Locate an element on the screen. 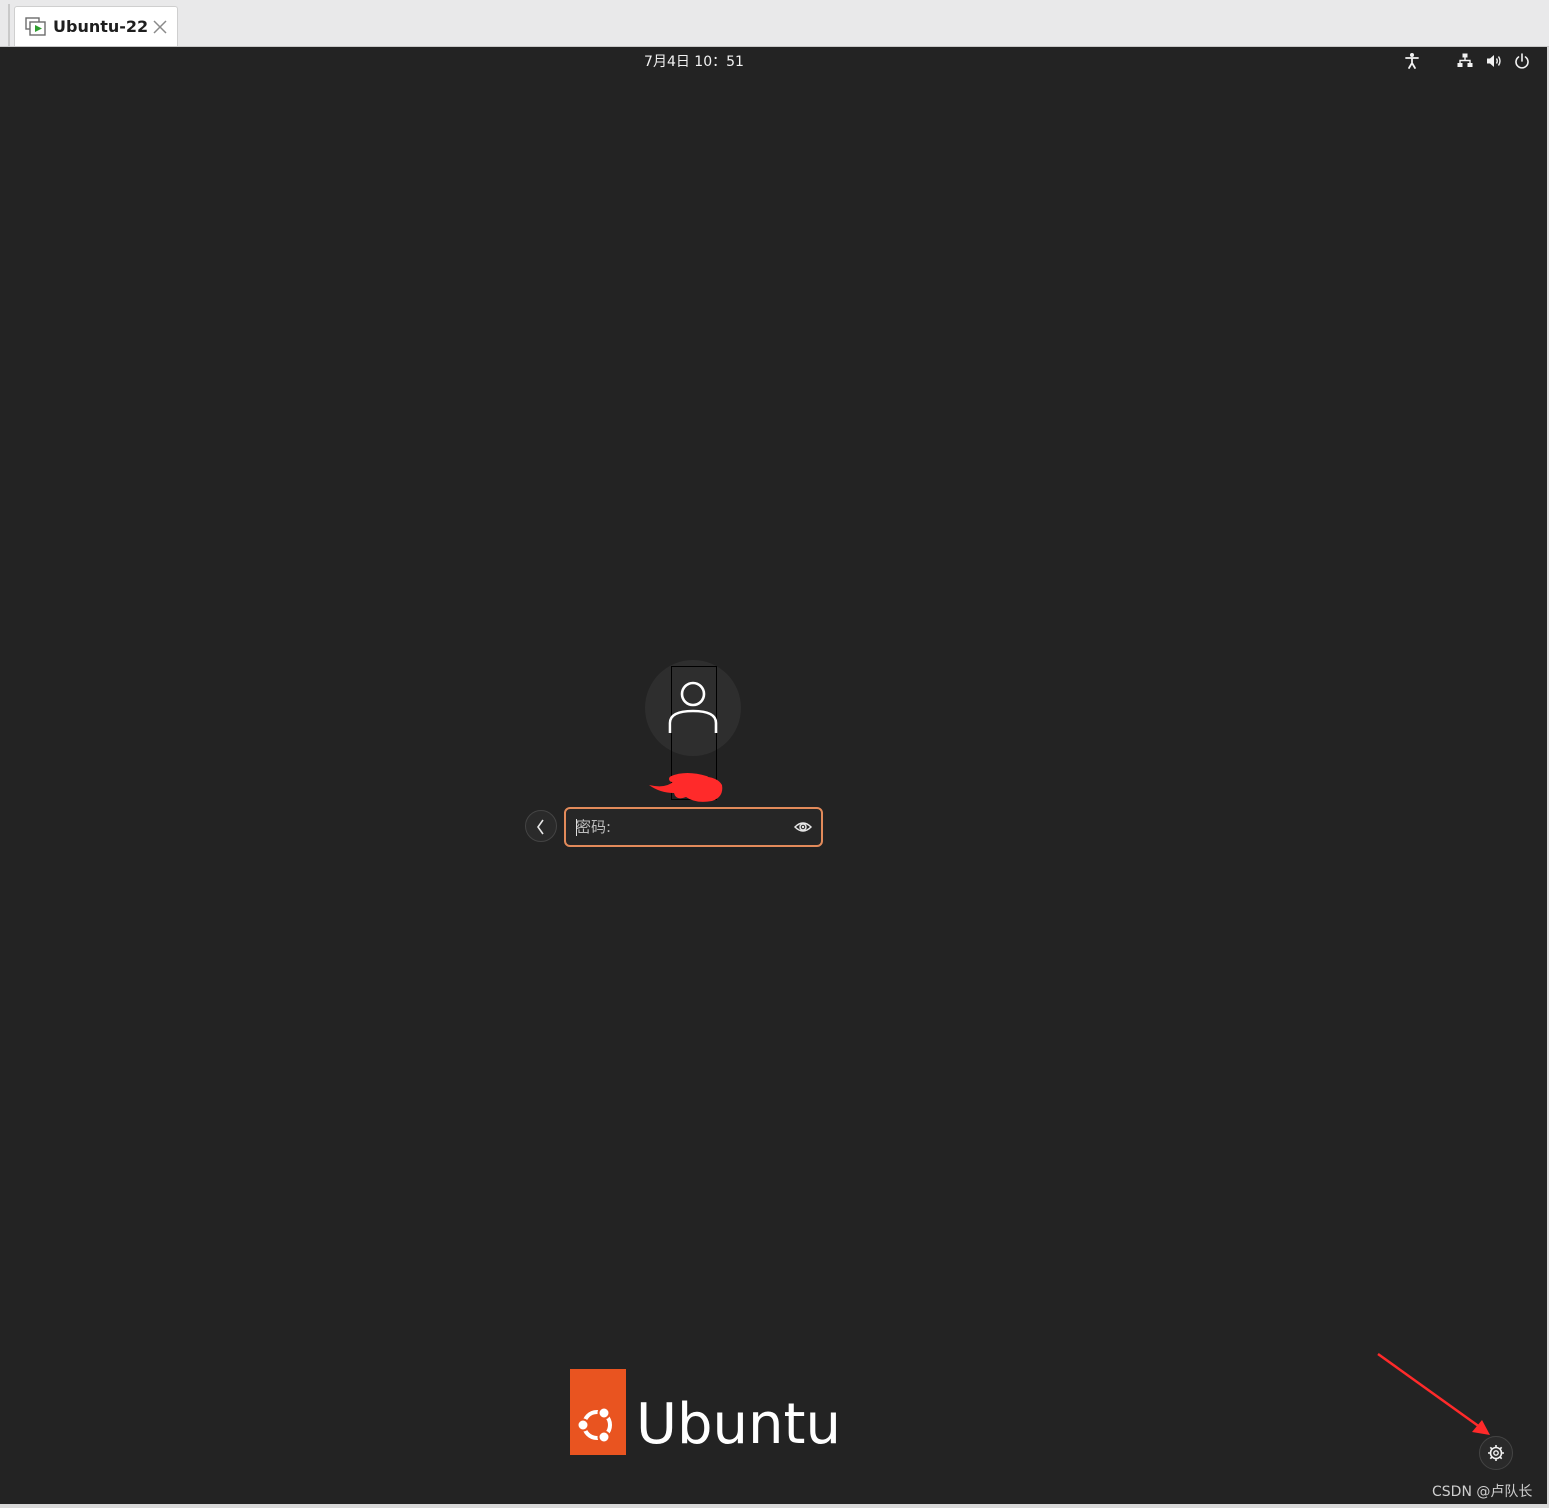 The height and width of the screenshot is (1508, 1549). volume-icon is located at coordinates (1494, 61).